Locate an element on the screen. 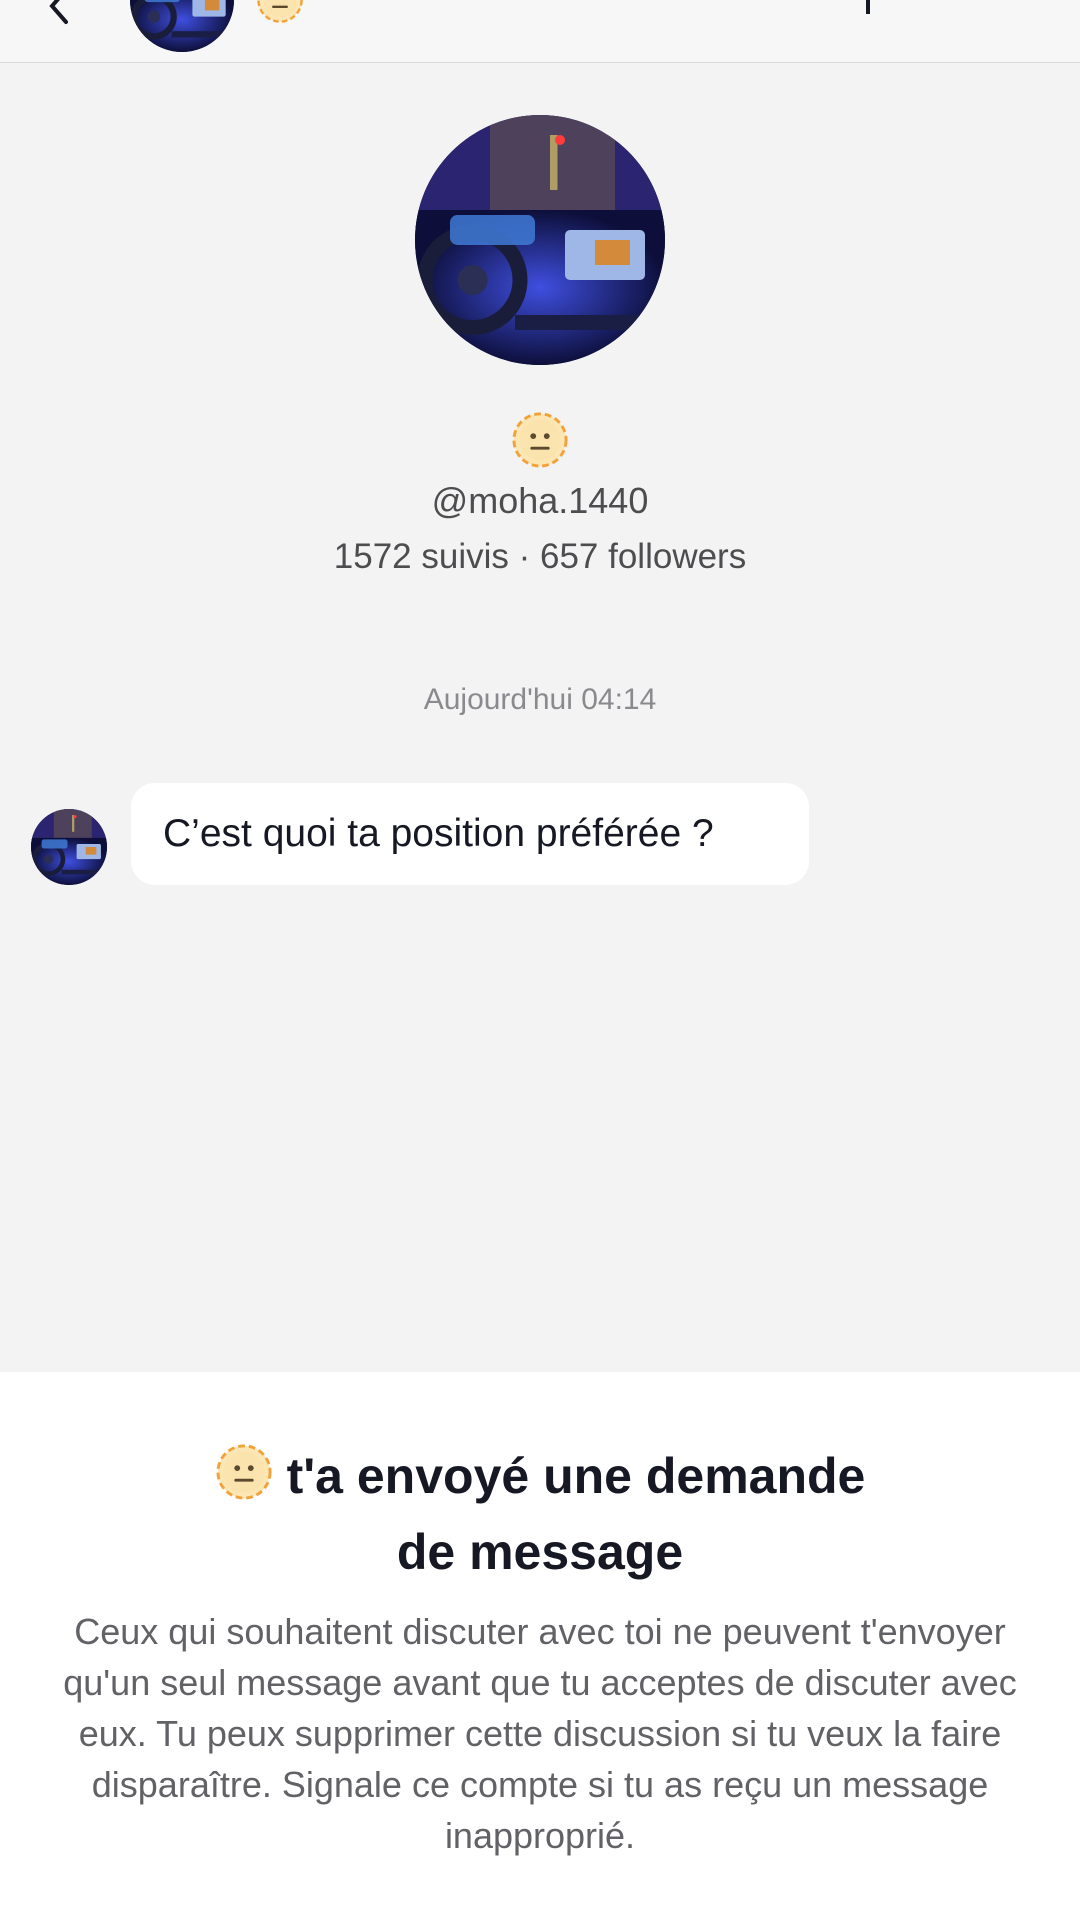 The image size is (1080, 1920). header-avatar is located at coordinates (182, 26).